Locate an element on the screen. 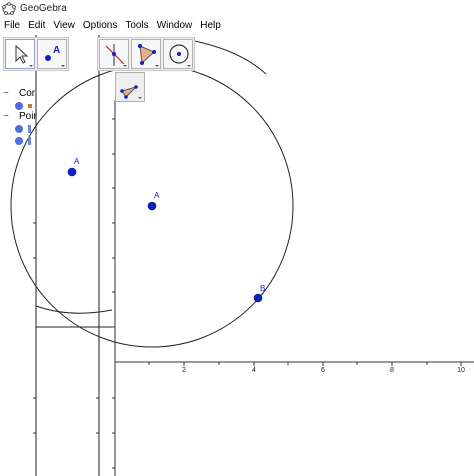 The height and width of the screenshot is (476, 474). arc-left-bottom is located at coordinates (74, 309).